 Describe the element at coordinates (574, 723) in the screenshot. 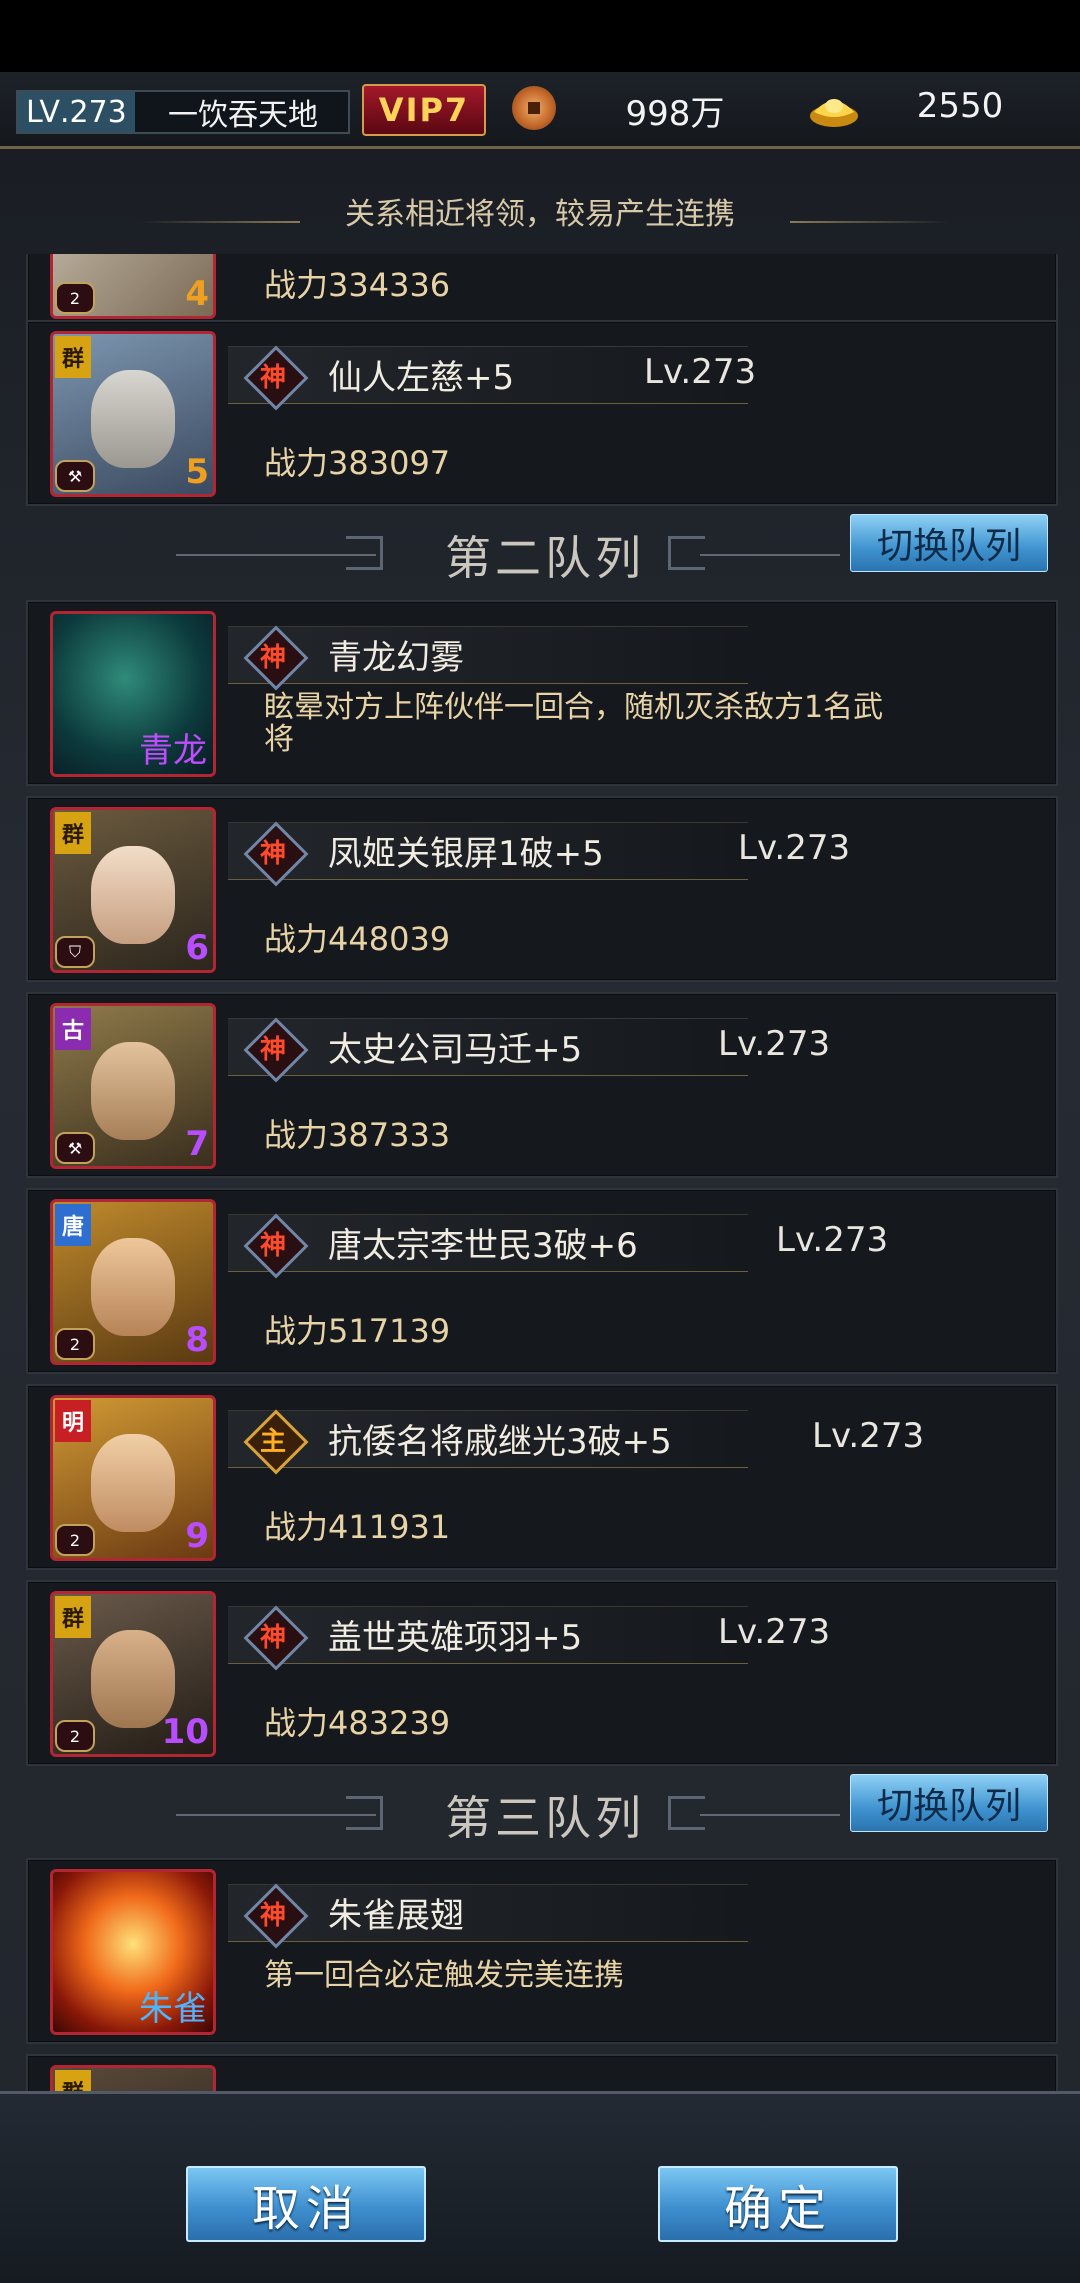

I see `skill-description: 眩晕对方上阵伙伴一回合，随机灭杀敌方1名武将` at that location.